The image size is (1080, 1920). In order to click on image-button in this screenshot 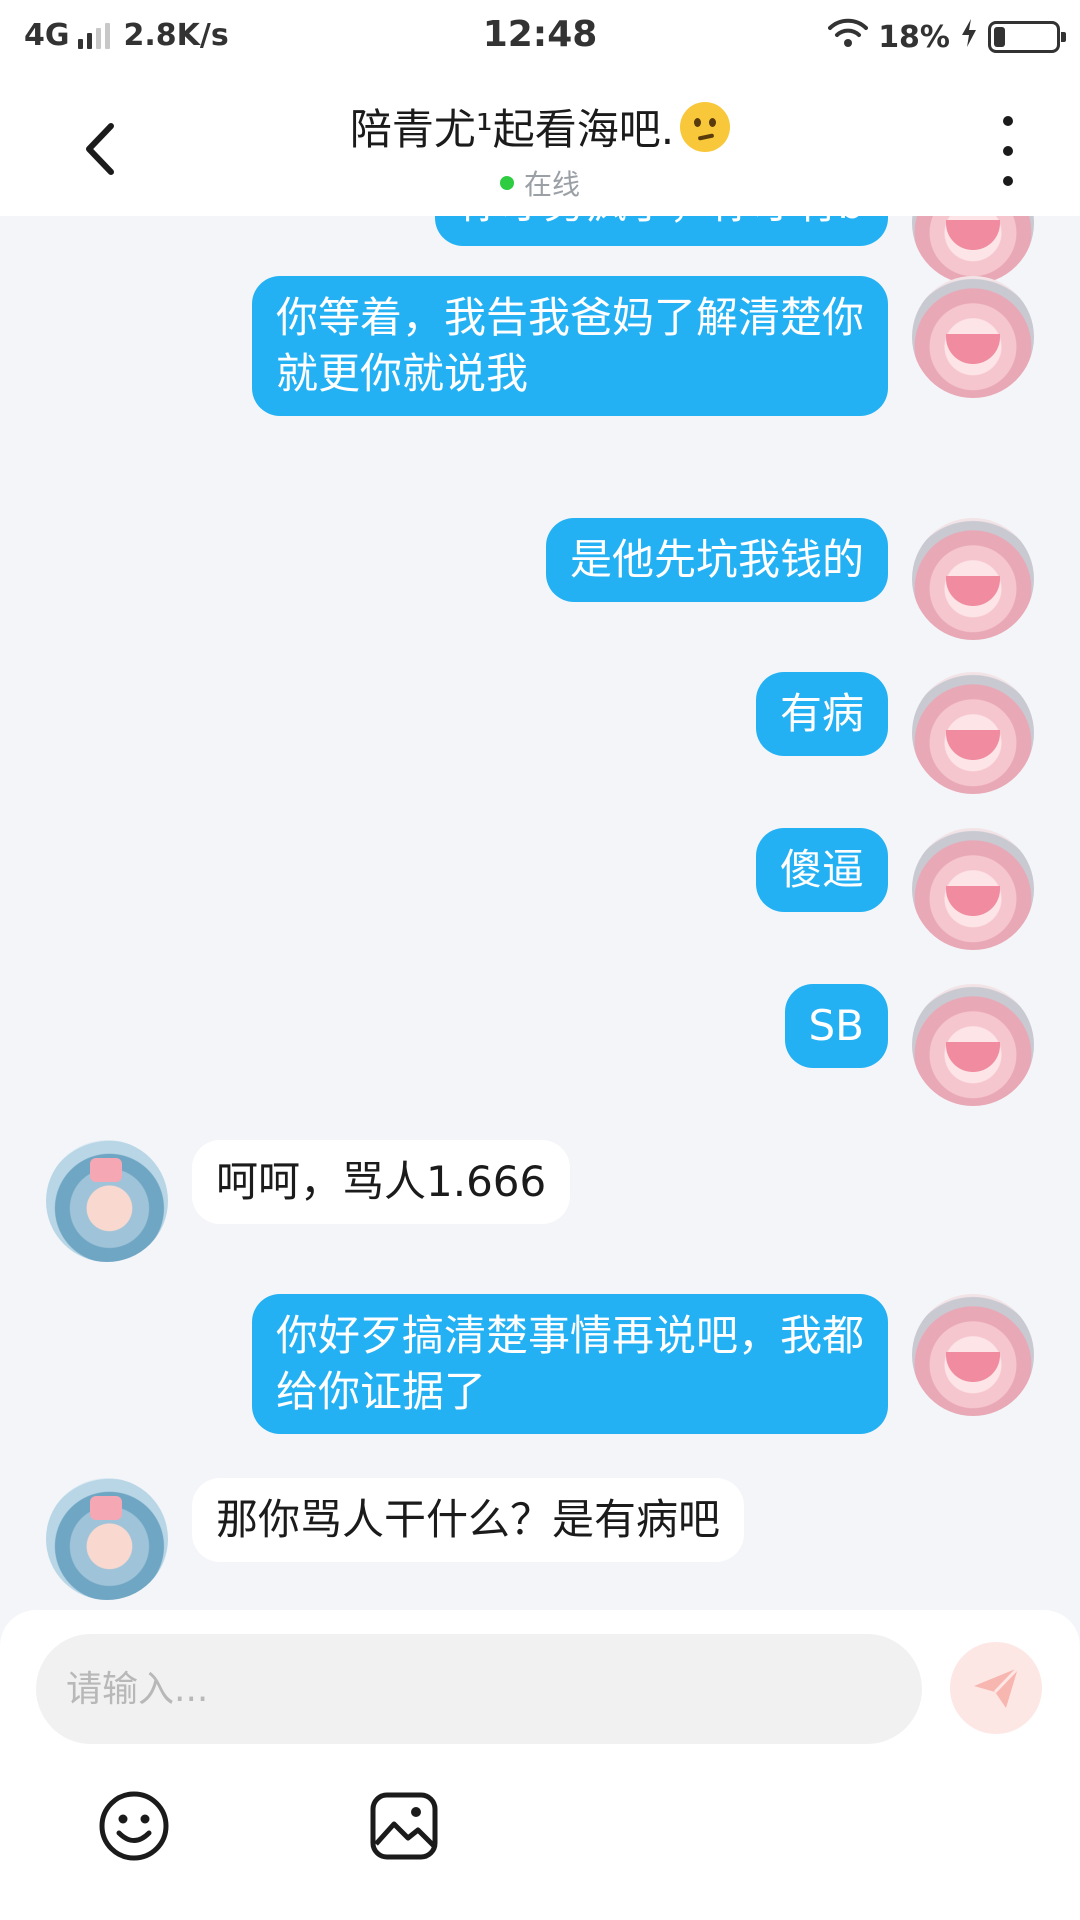, I will do `click(404, 1826)`.